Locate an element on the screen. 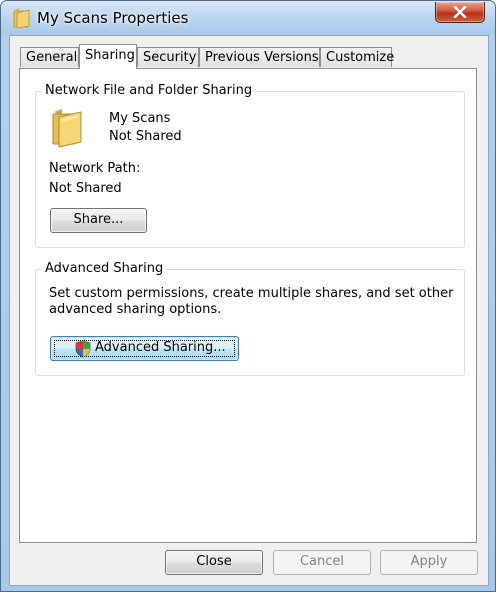 This screenshot has width=496, height=592. tab-general-label: General is located at coordinates (52, 57).